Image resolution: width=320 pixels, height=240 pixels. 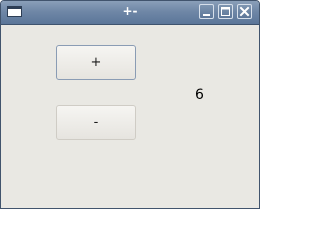 I want to click on title-bar: +-, so click(x=130, y=13).